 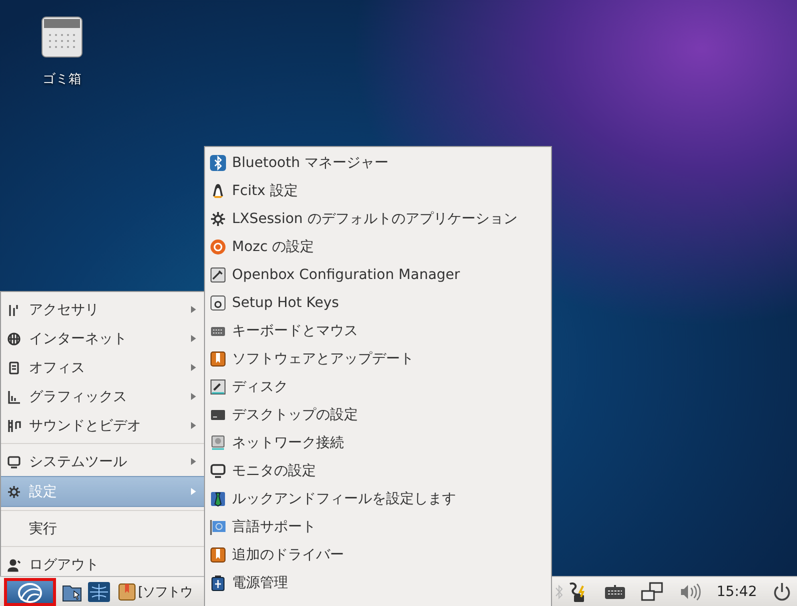 What do you see at coordinates (102, 309) in the screenshot?
I see `menu-item: アクセサリ` at bounding box center [102, 309].